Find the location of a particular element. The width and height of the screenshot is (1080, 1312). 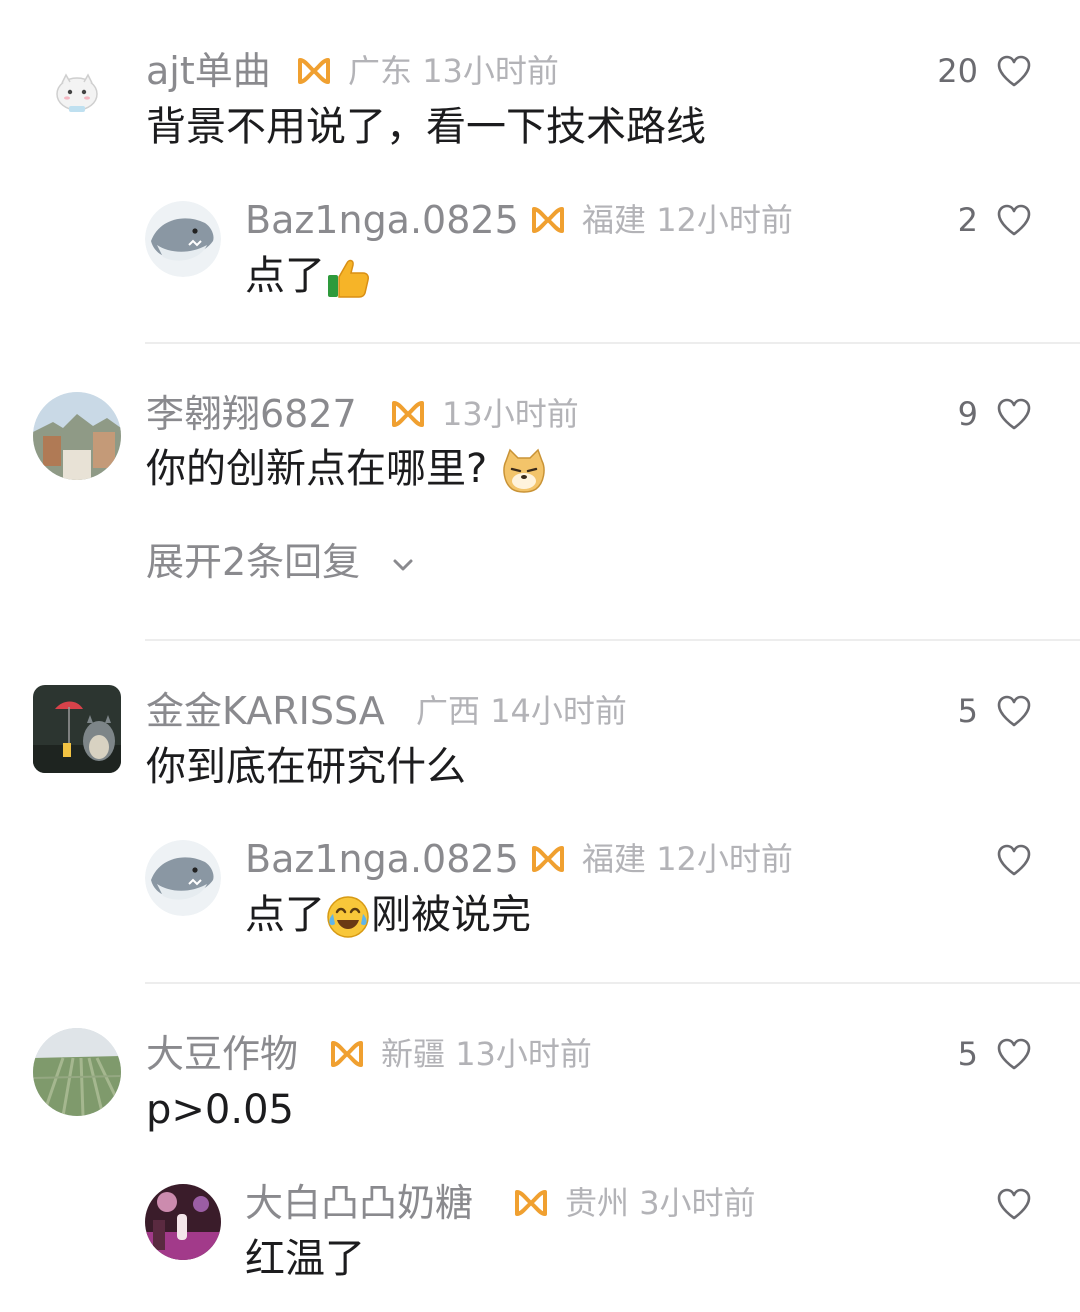

username: 金金KARISSA is located at coordinates (265, 711).